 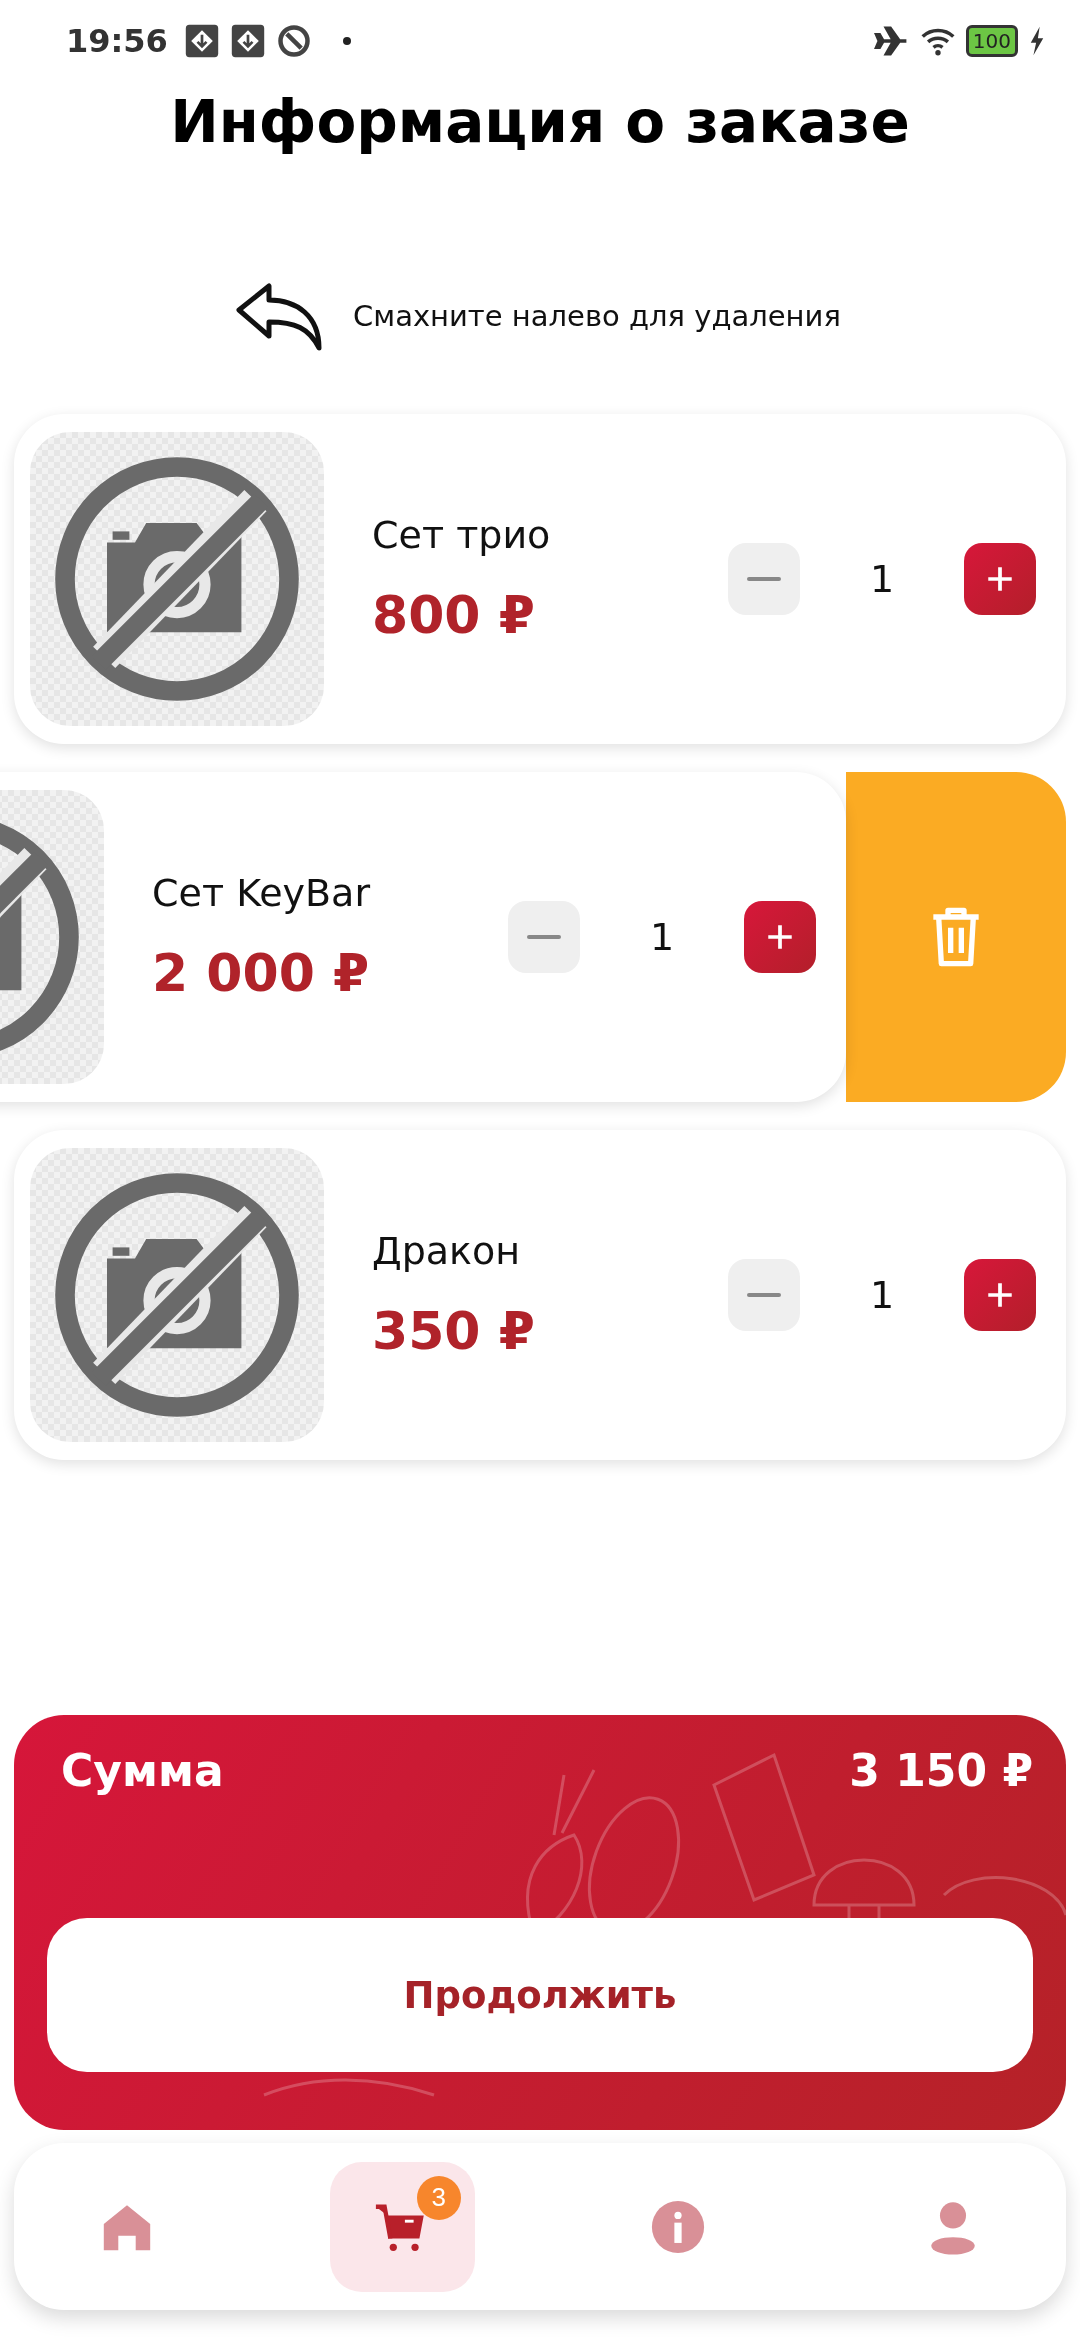 I want to click on total-label: Сумма, so click(x=142, y=1770).